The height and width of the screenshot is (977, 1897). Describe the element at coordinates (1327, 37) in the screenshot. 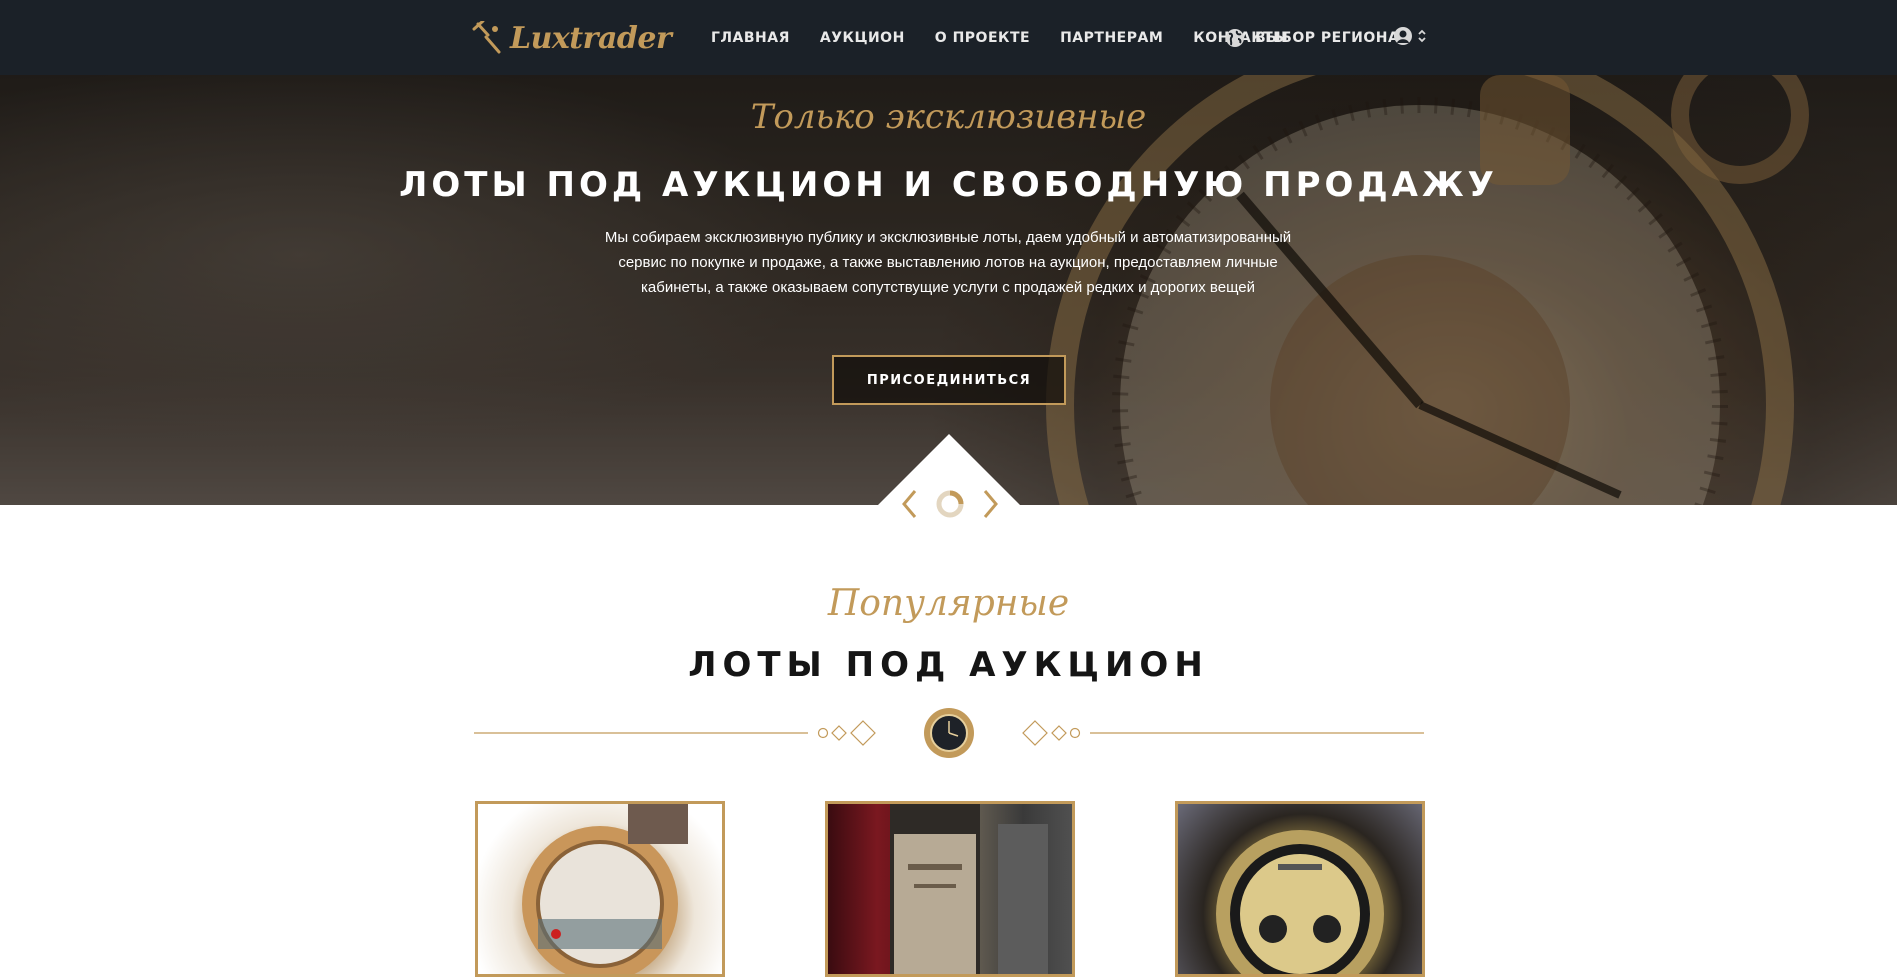

I see `region-label: ВЫБОР РЕГИОНА` at that location.